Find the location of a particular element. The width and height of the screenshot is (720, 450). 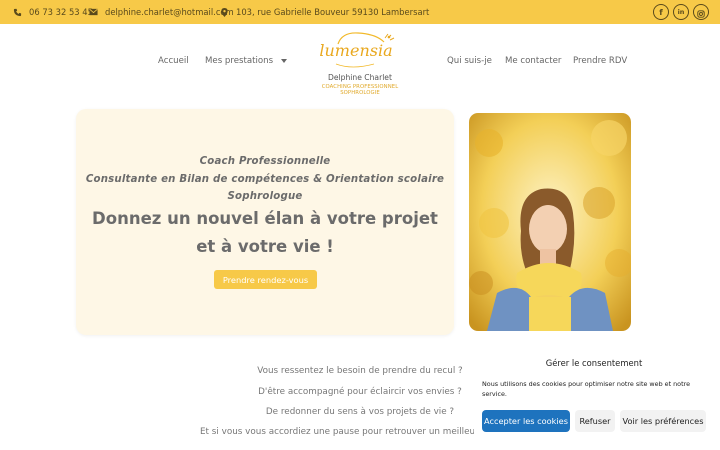

nav-contact: Me contacter is located at coordinates (533, 61).